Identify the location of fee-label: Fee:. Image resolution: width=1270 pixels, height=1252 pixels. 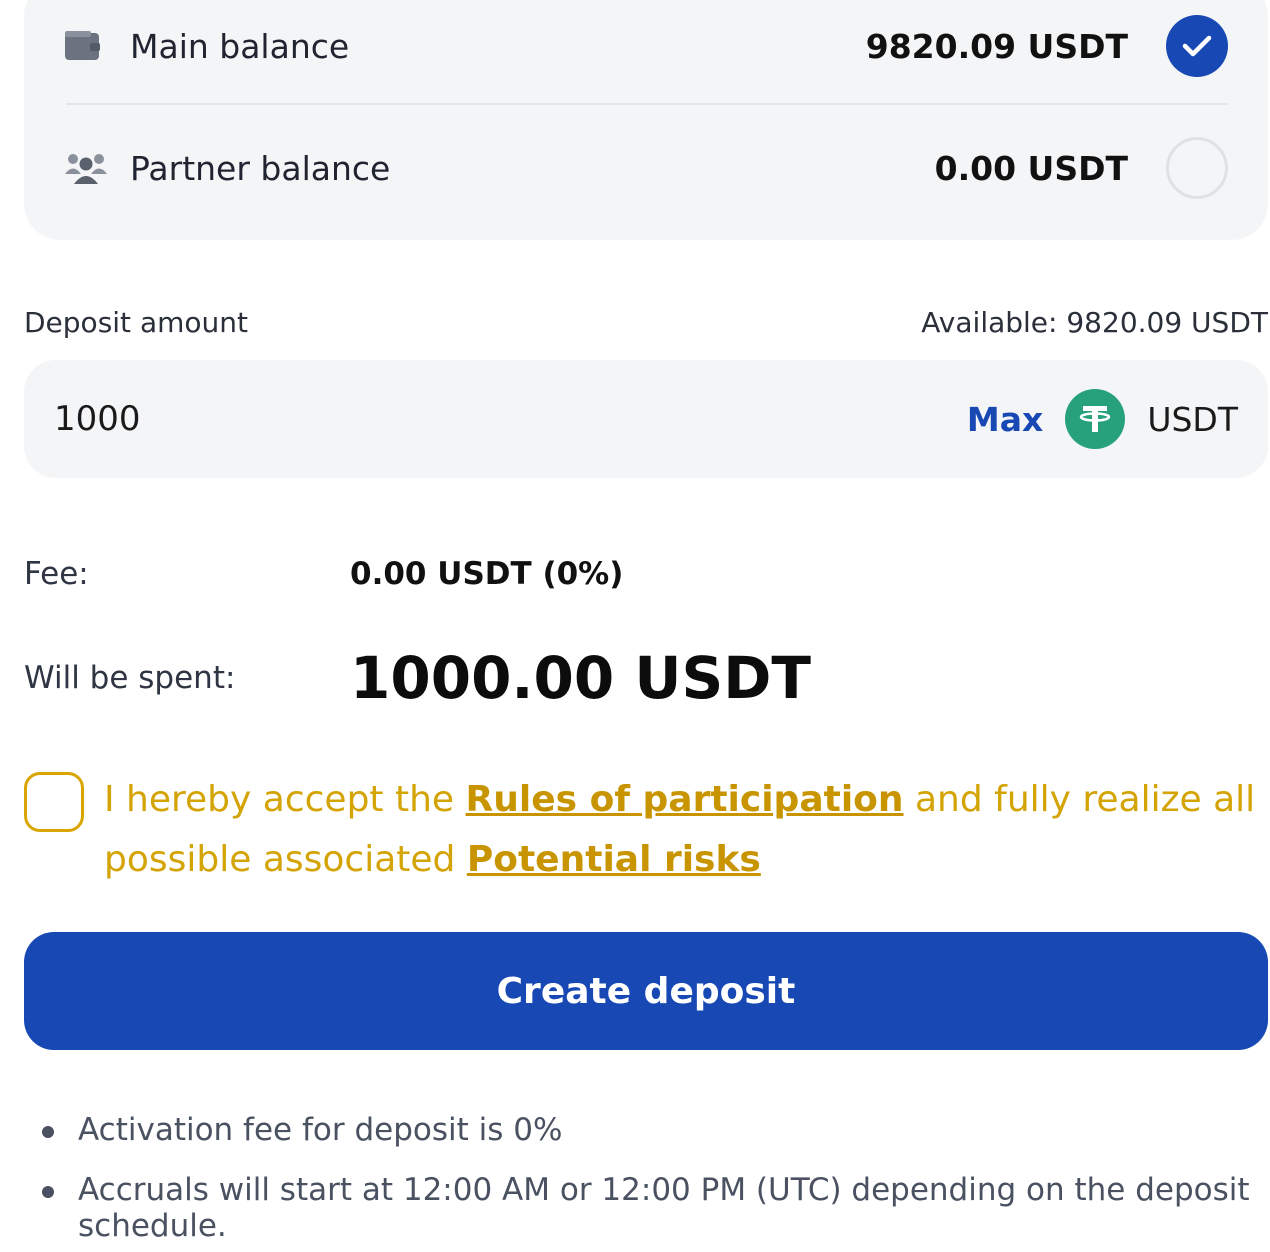
(56, 574).